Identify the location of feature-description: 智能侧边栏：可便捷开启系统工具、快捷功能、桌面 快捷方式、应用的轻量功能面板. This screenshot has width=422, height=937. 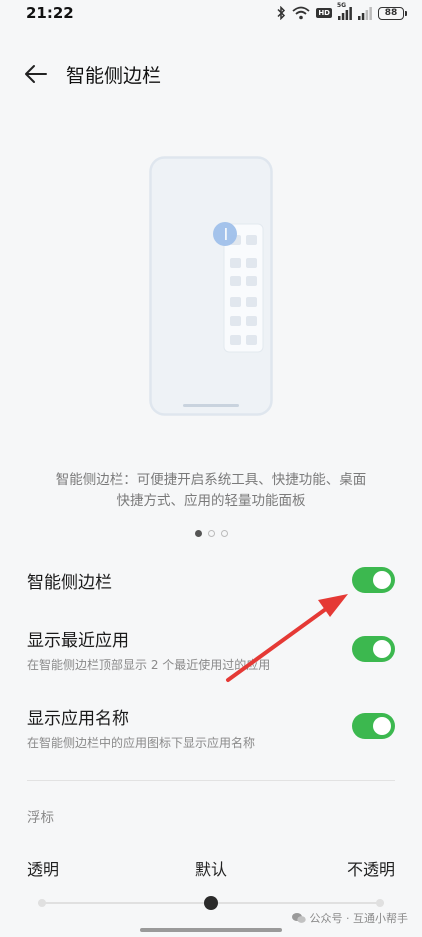
(211, 491).